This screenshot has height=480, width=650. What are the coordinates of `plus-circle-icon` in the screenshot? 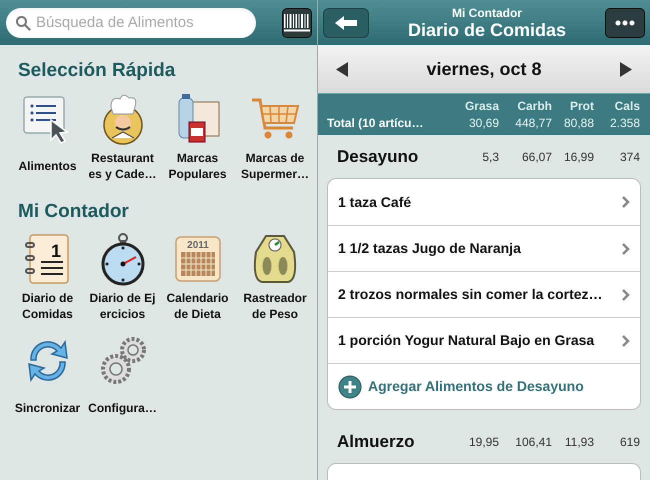 It's located at (350, 386).